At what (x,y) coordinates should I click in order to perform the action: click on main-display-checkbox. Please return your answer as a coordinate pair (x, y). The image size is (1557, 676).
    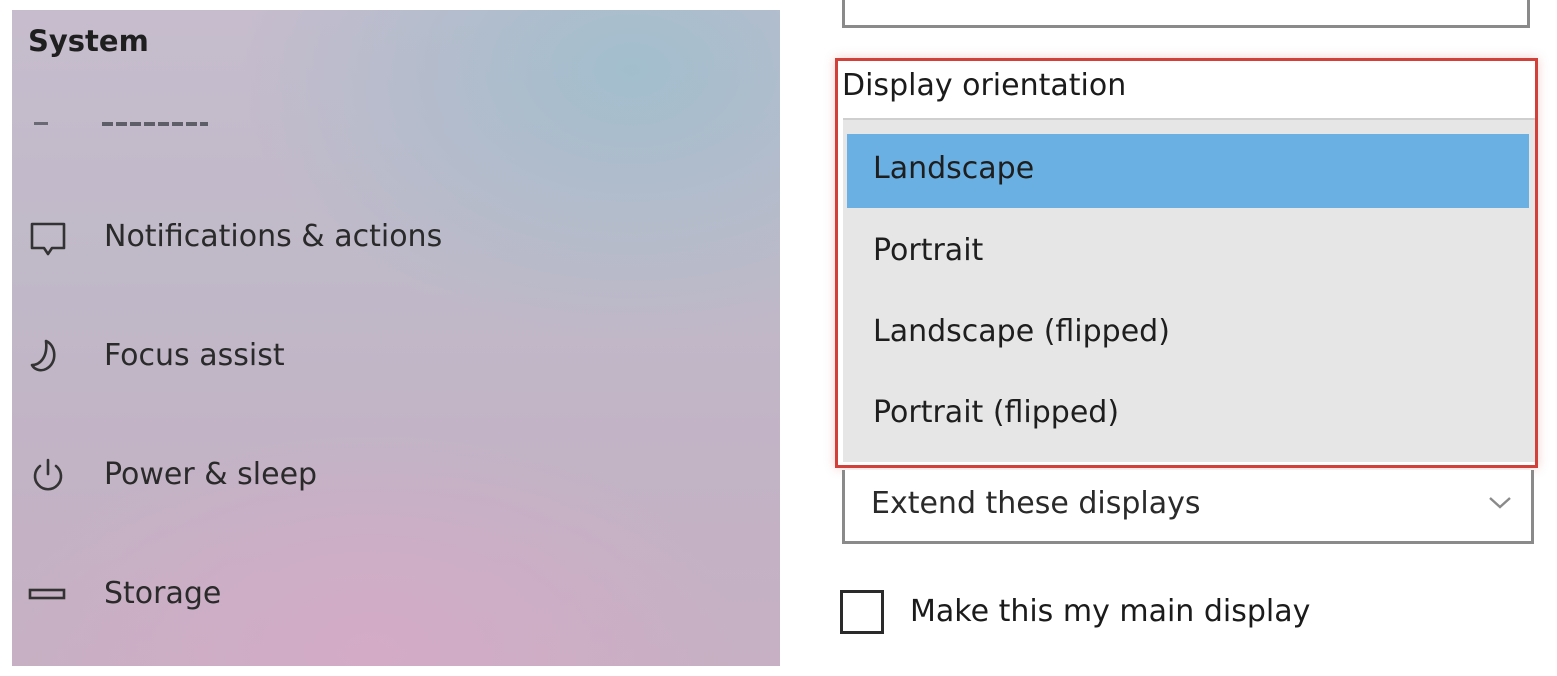
    Looking at the image, I should click on (862, 612).